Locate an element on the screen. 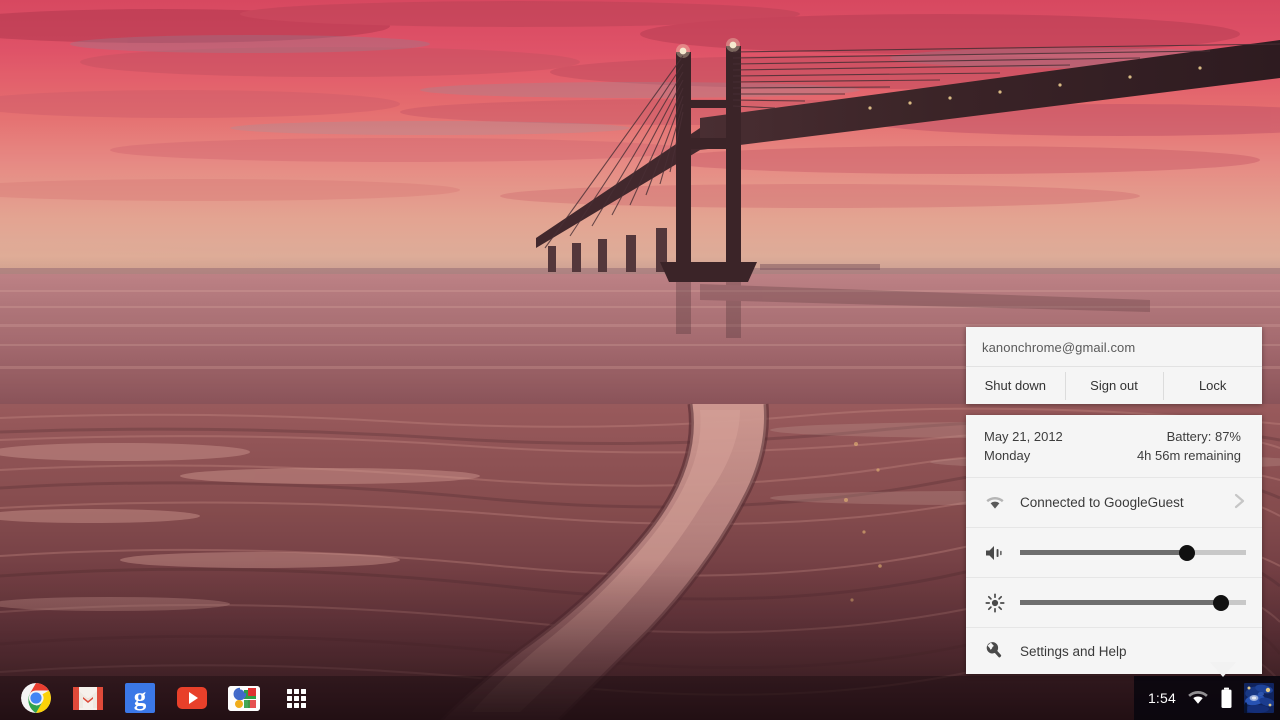  shelf-item-google is located at coordinates (244, 698).